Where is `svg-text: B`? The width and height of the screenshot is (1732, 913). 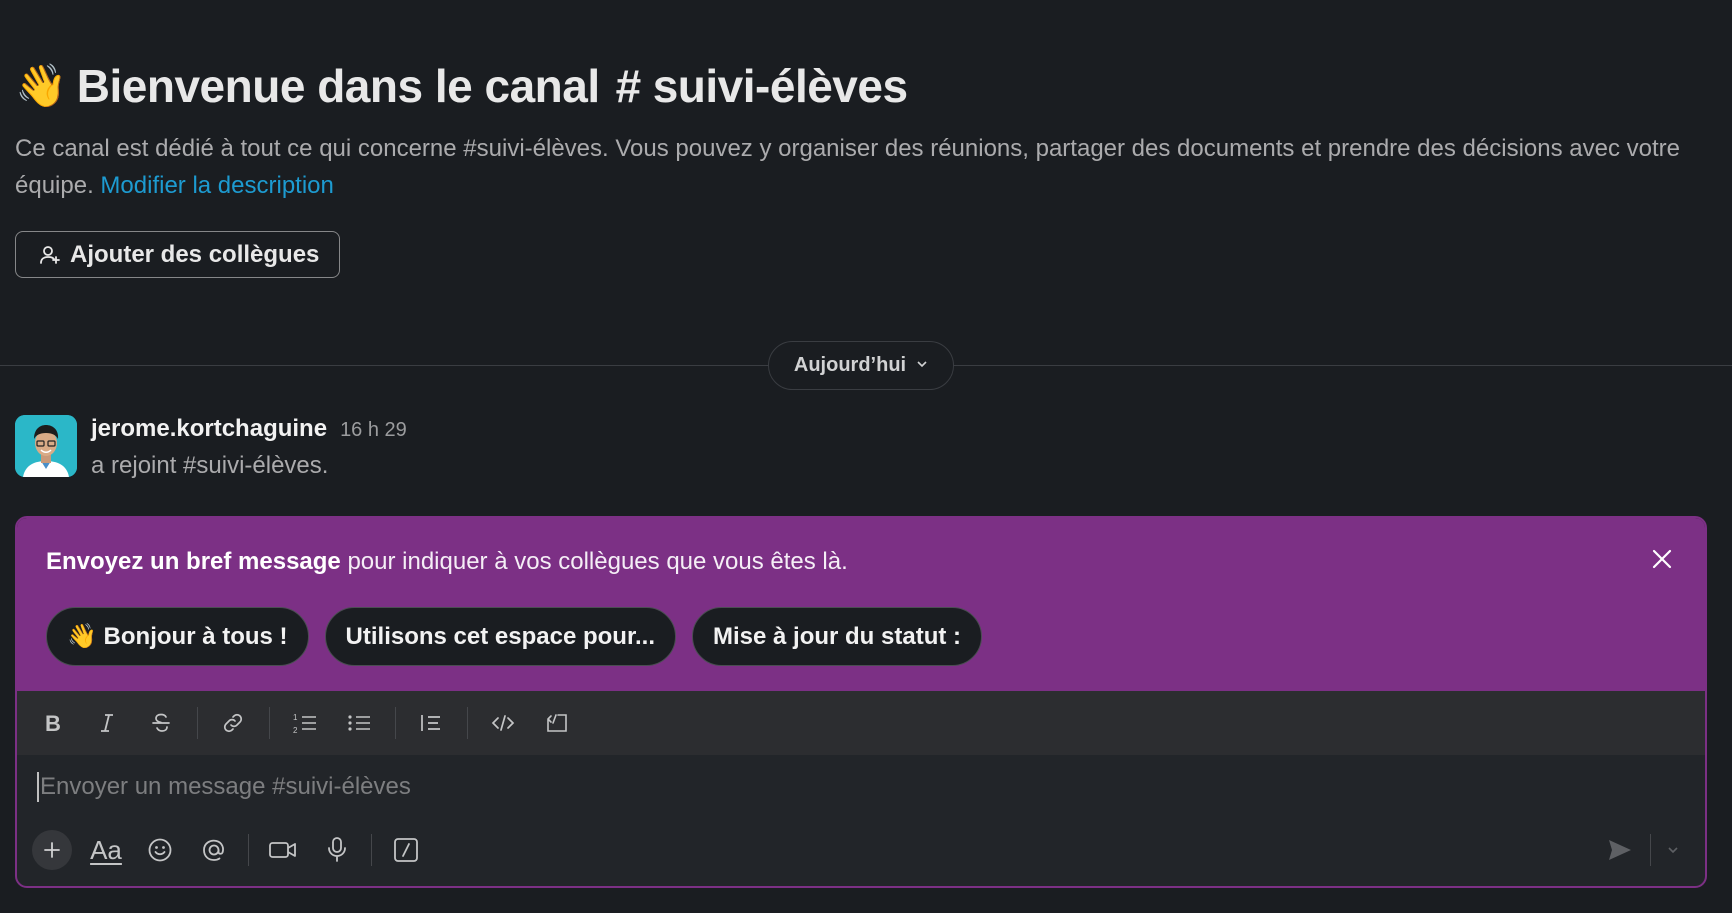 svg-text: B is located at coordinates (53, 723).